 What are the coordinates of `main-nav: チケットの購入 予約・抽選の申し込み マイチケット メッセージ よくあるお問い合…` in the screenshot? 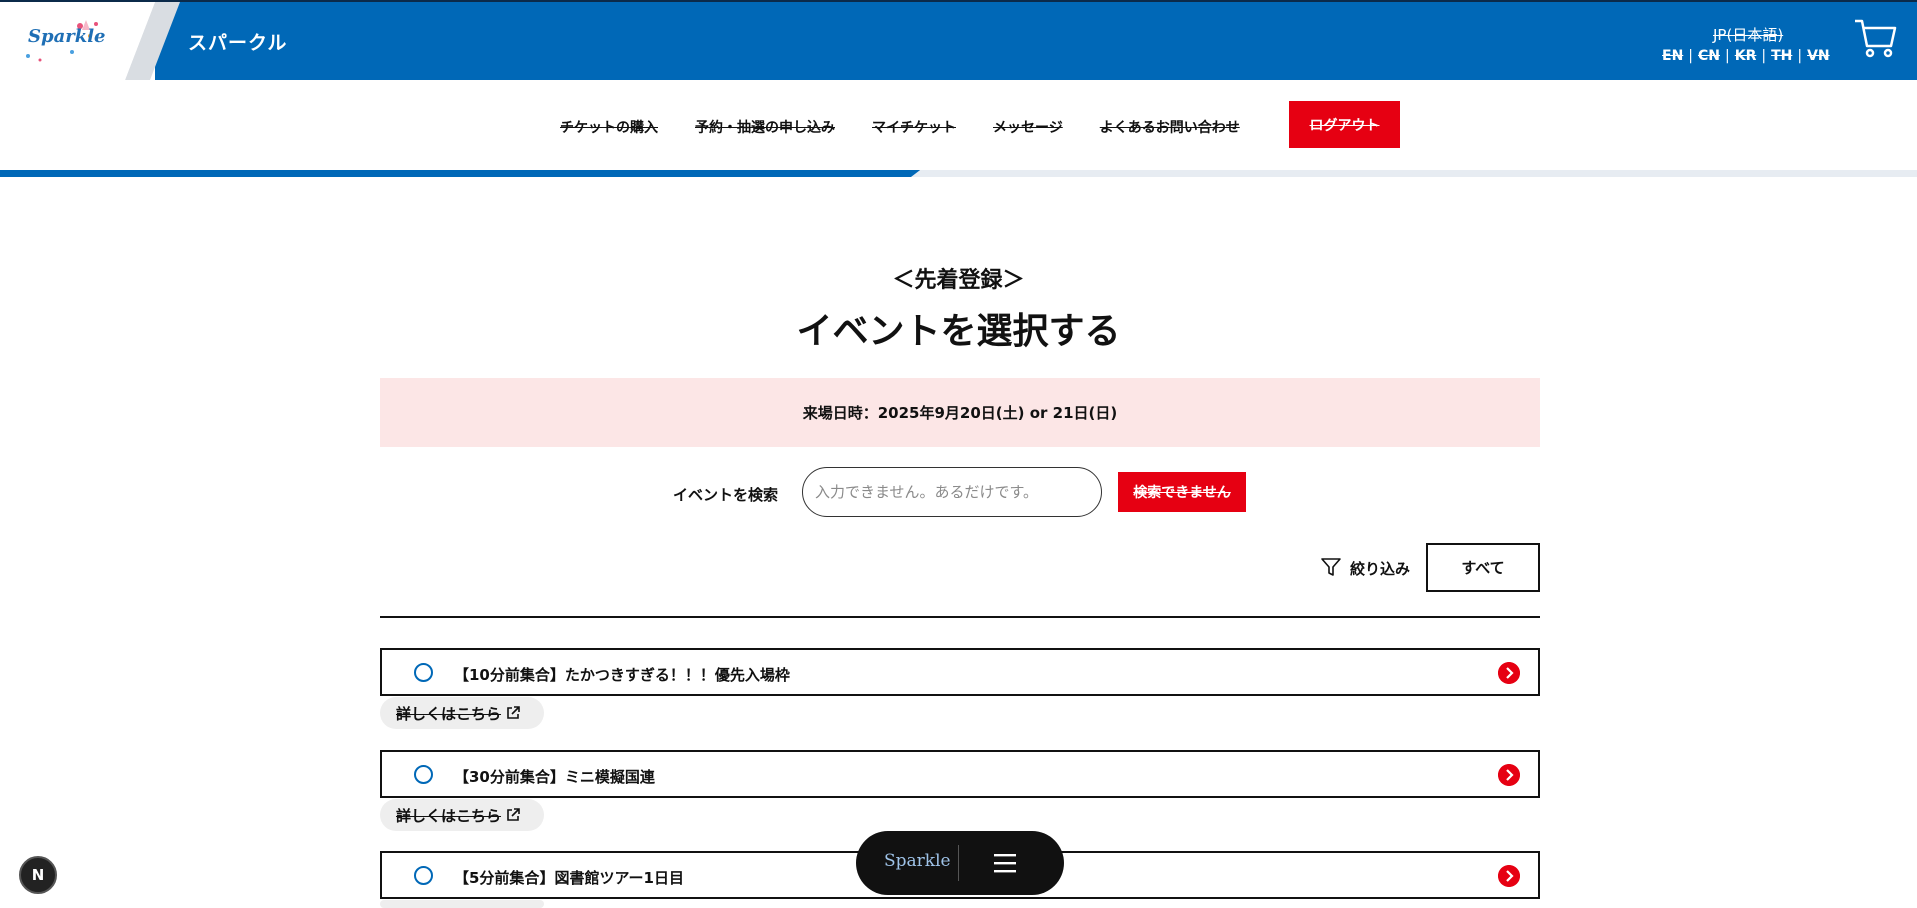 It's located at (958, 125).